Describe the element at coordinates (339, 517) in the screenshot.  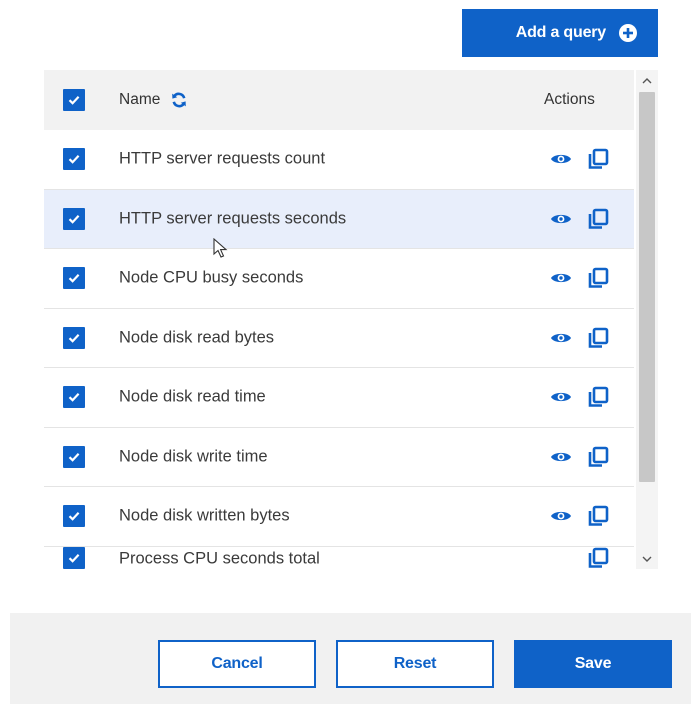
I see `table-row: Node disk written bytes` at that location.